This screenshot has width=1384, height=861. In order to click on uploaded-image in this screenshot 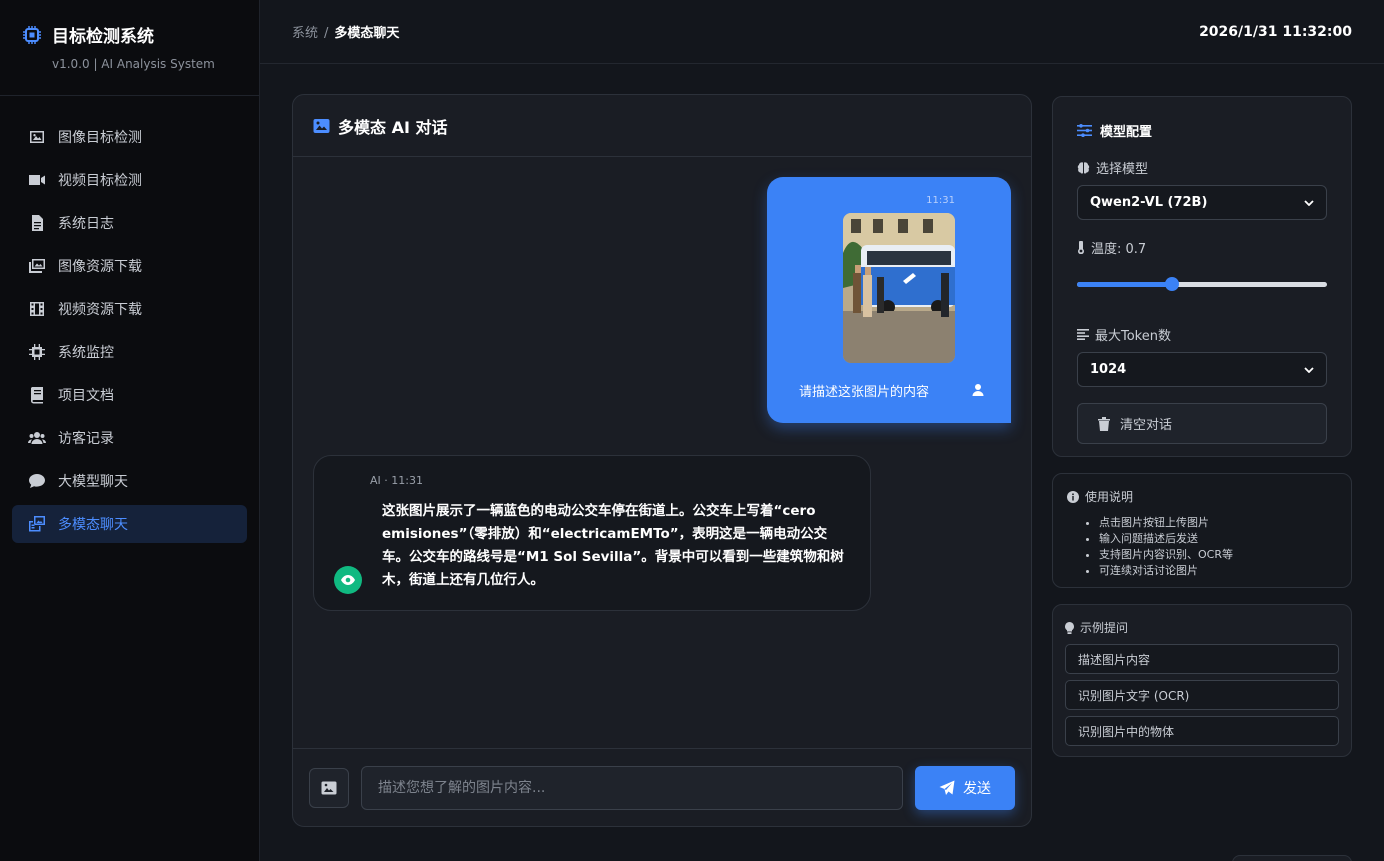, I will do `click(899, 288)`.